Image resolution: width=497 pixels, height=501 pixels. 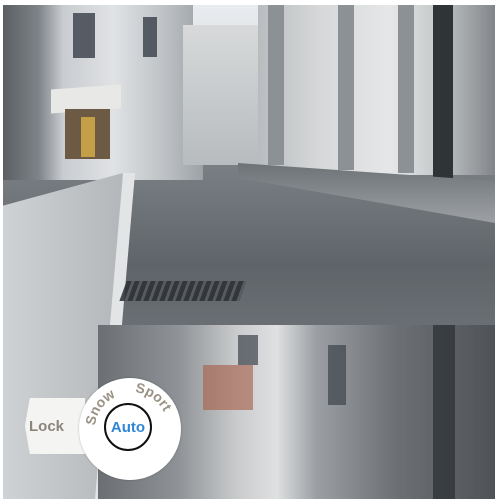 I want to click on auto-mode-button: Auto, so click(x=128, y=427).